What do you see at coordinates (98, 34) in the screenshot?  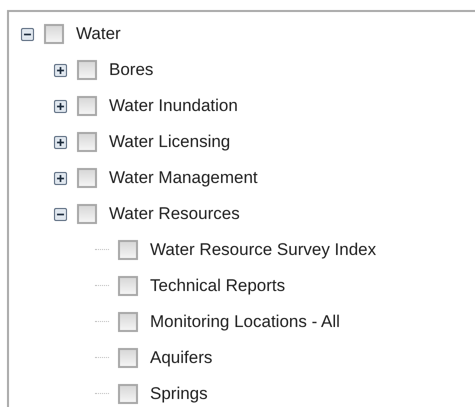 I see `tree-item-label: Water` at bounding box center [98, 34].